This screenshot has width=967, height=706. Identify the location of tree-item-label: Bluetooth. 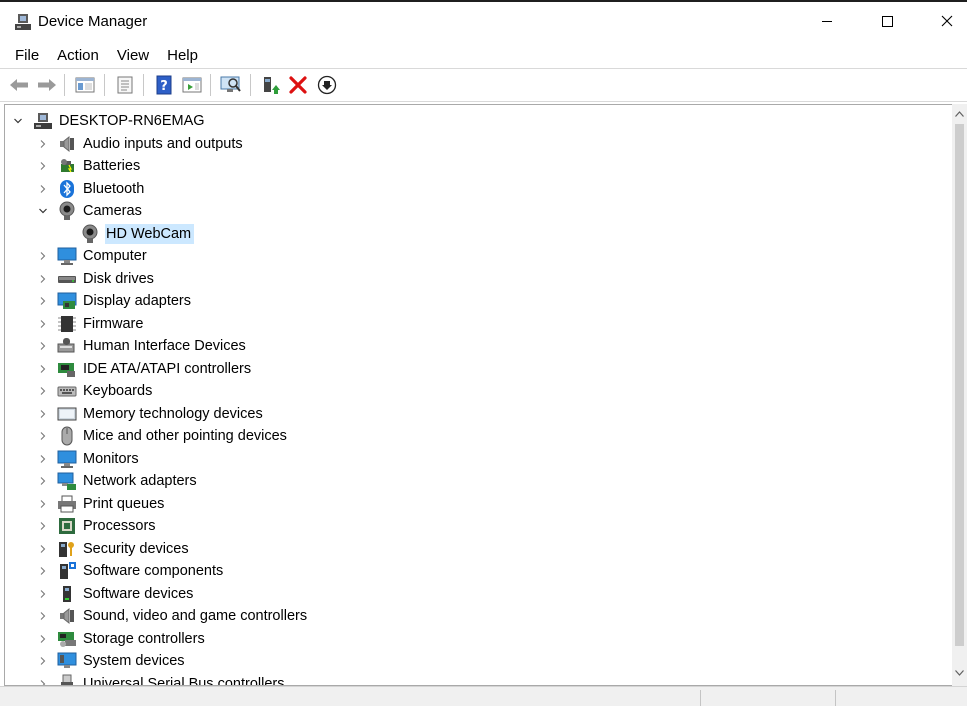
(114, 188).